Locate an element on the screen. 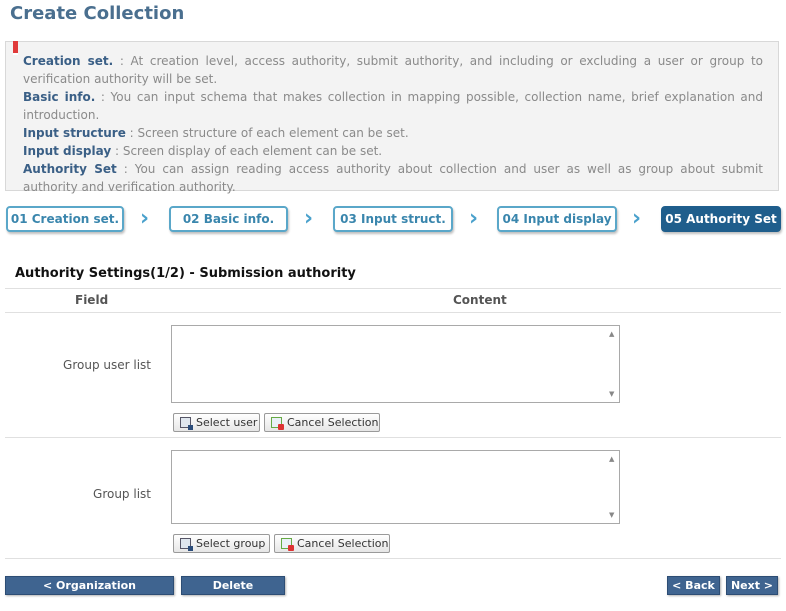 Image resolution: width=786 pixels, height=611 pixels. cancel-group-selection-button: Cancel Selection is located at coordinates (332, 543).